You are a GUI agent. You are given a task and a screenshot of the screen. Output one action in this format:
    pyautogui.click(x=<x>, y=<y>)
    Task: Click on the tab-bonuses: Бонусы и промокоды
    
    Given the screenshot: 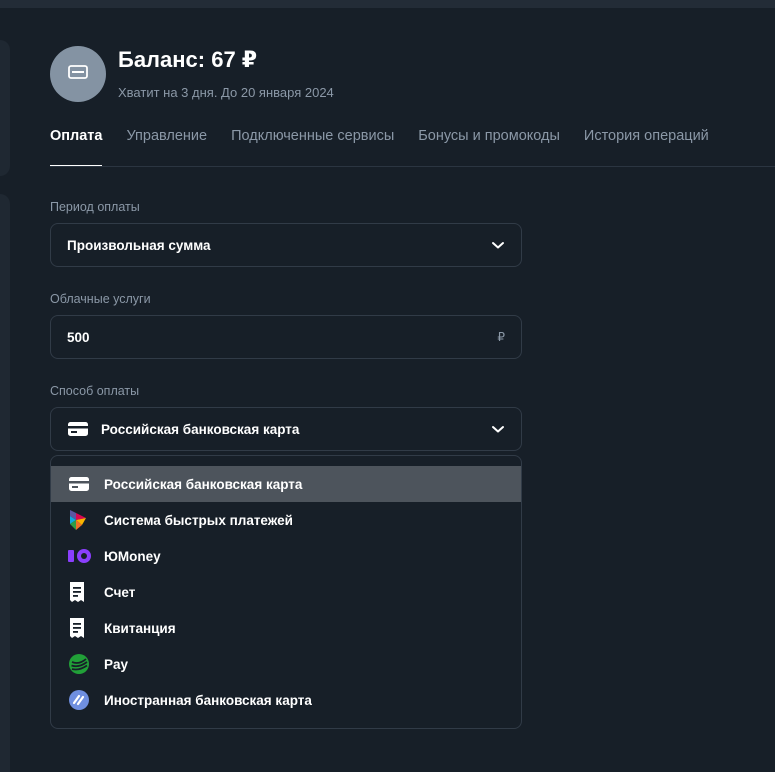 What is the action you would take?
    pyautogui.click(x=489, y=147)
    